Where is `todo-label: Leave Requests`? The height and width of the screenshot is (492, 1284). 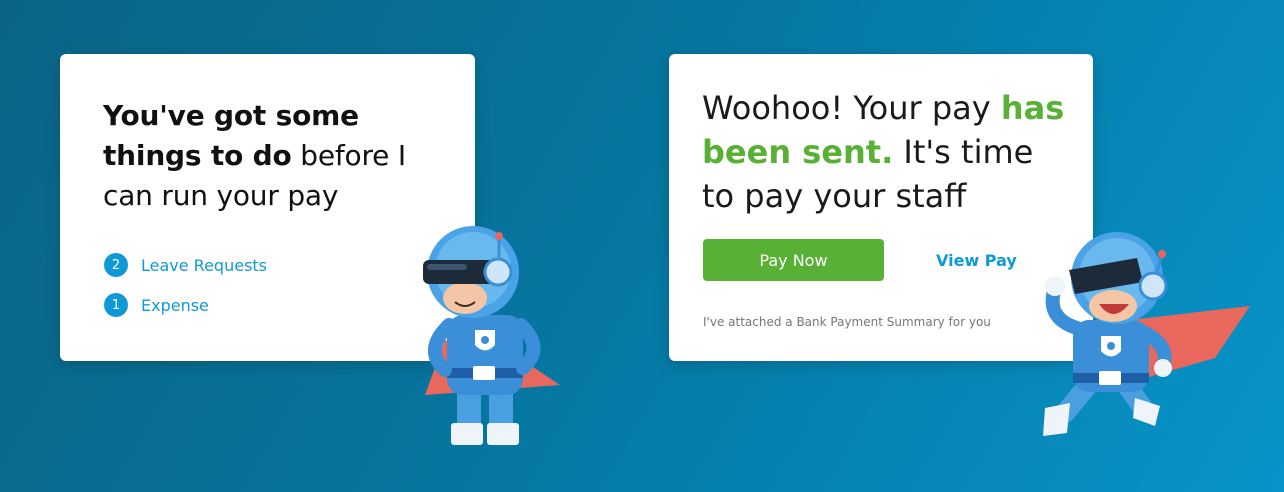
todo-label: Leave Requests is located at coordinates (204, 265).